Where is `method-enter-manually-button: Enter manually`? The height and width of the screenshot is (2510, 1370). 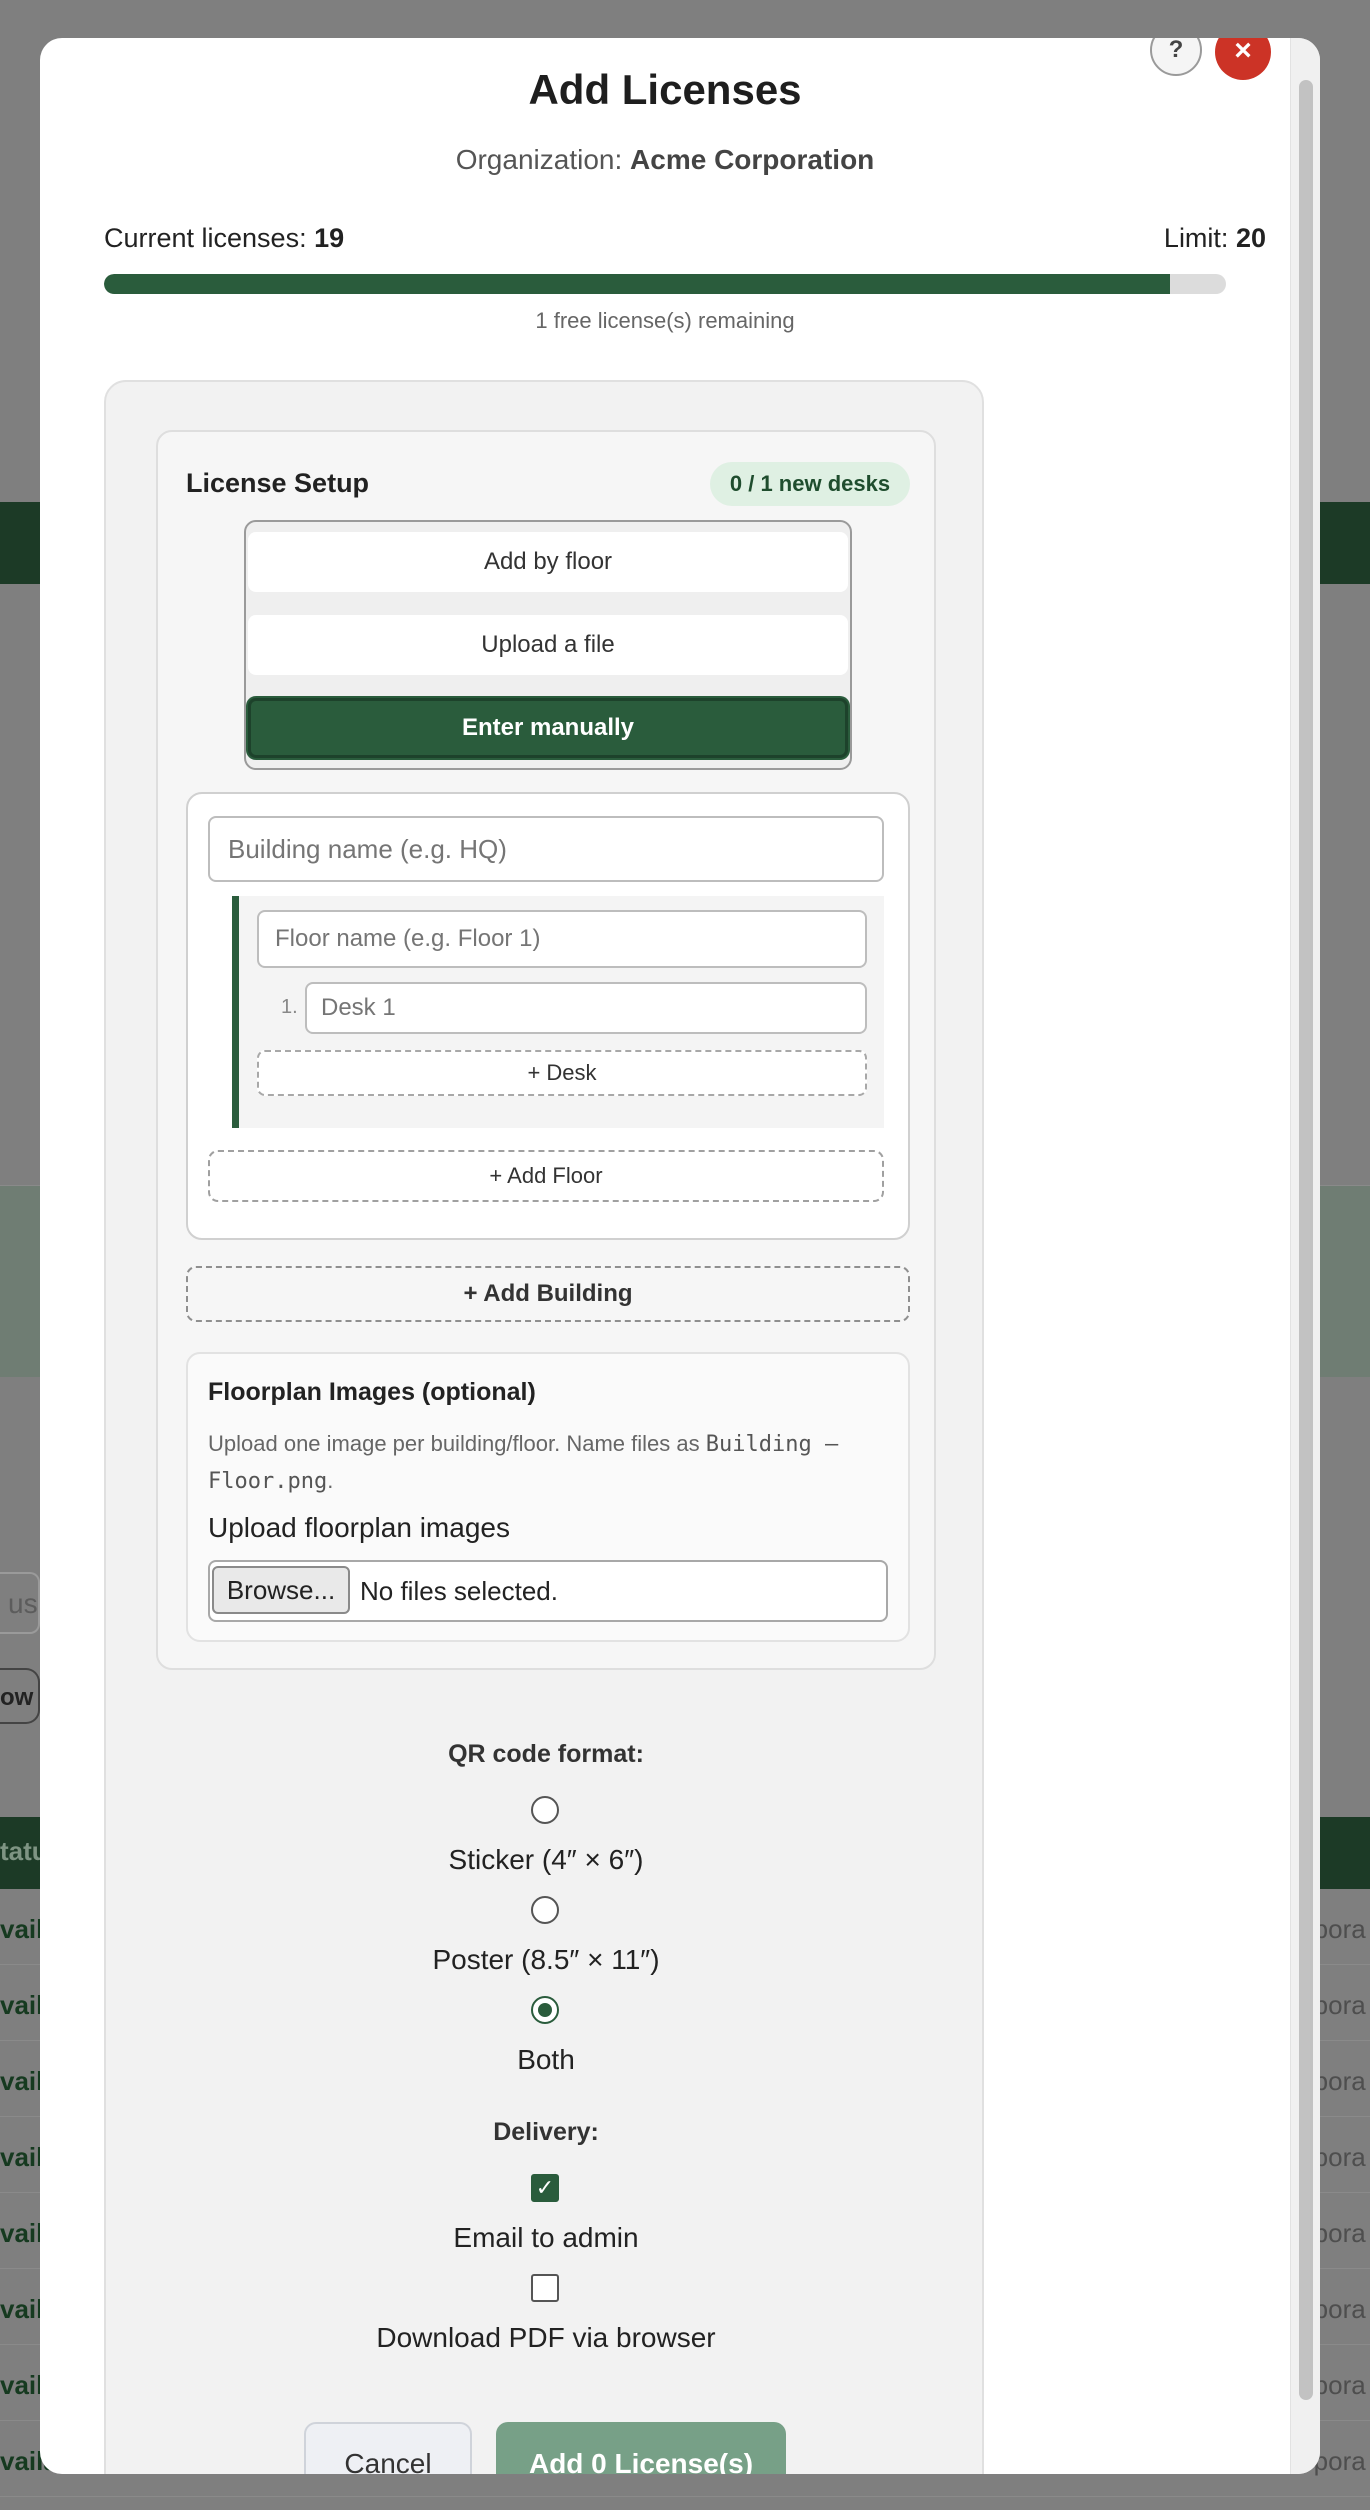
method-enter-manually-button: Enter manually is located at coordinates (548, 728).